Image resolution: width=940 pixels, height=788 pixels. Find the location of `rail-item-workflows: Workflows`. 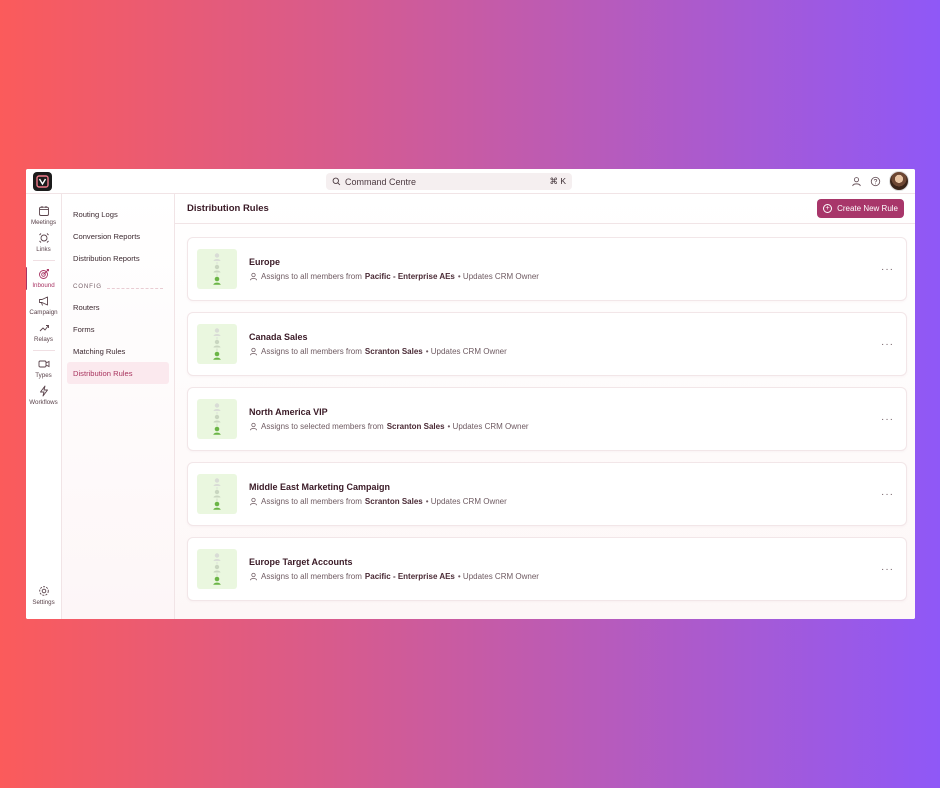

rail-item-workflows: Workflows is located at coordinates (44, 395).